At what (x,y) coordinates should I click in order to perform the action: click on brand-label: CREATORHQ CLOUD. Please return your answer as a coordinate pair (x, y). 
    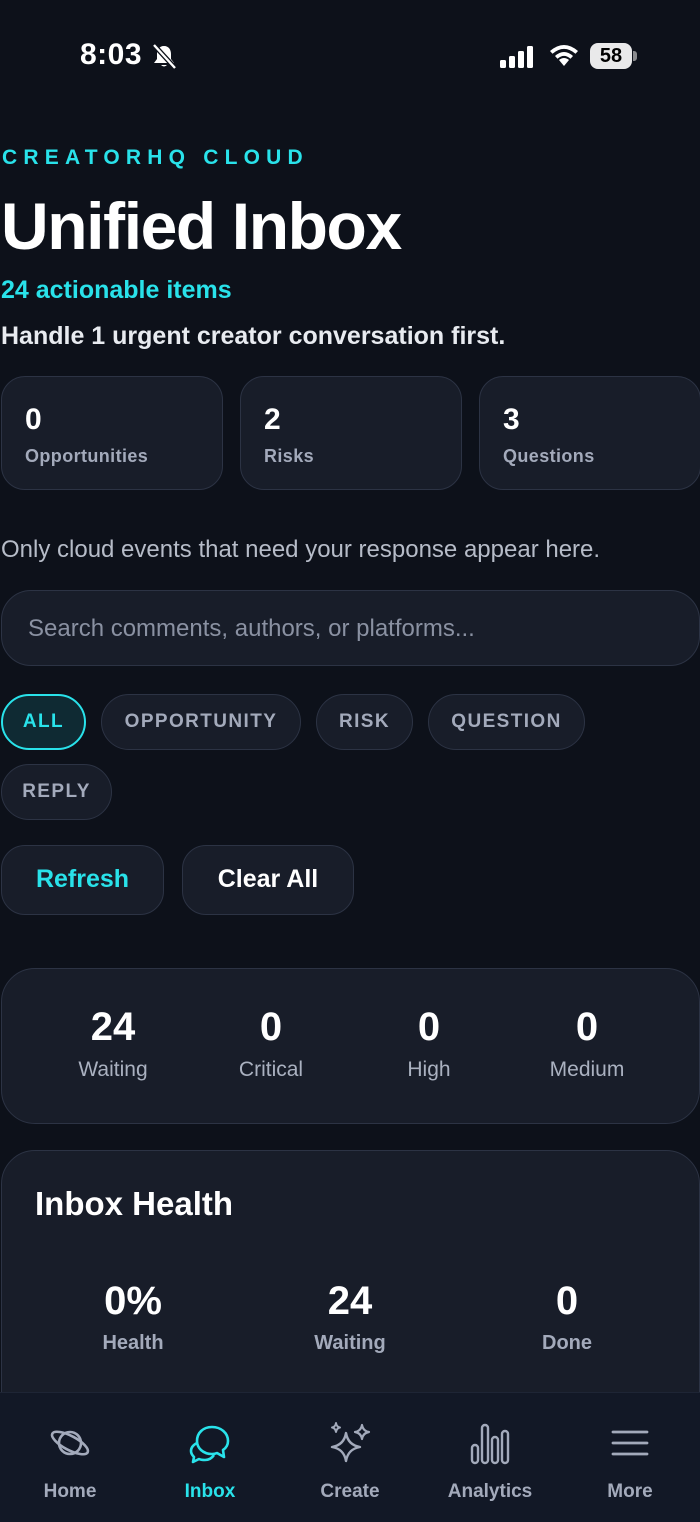
    Looking at the image, I should click on (155, 157).